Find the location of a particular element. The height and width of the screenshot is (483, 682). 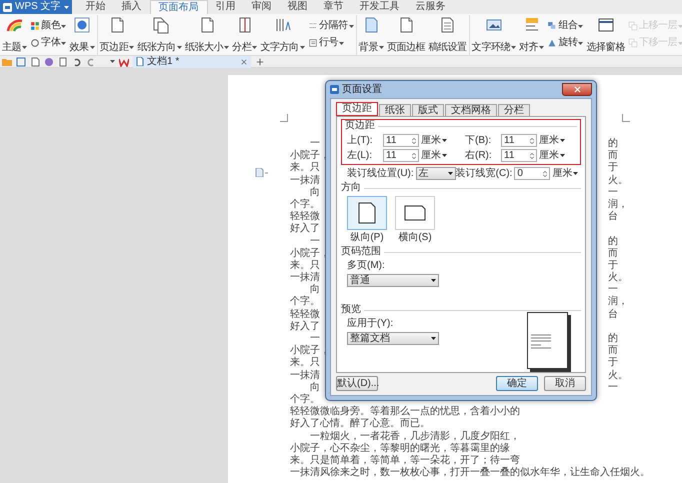

ribbon-button: 分隔符 is located at coordinates (331, 26).